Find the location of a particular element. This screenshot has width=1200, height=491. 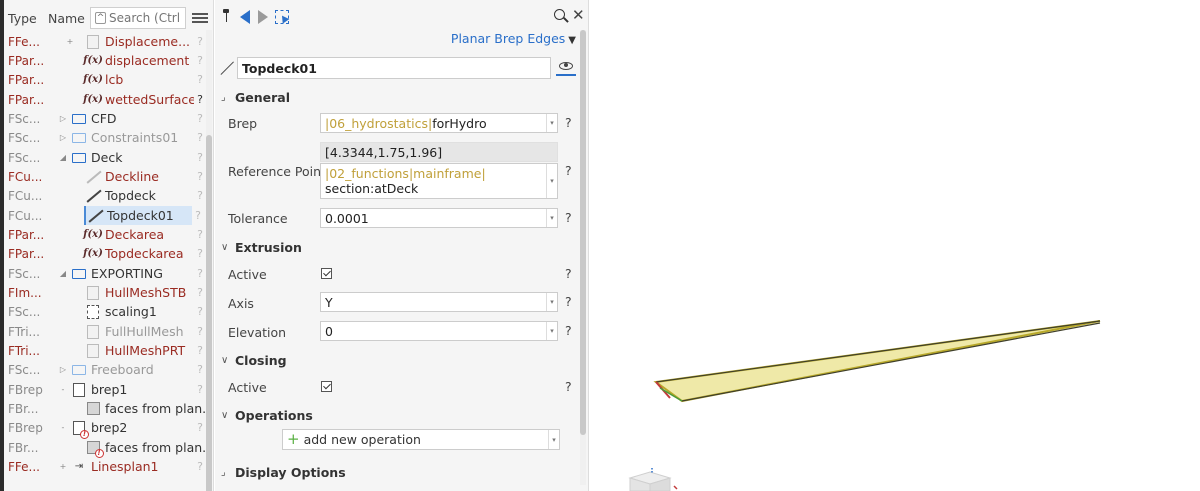

tree-scrollbar is located at coordinates (209, 260).